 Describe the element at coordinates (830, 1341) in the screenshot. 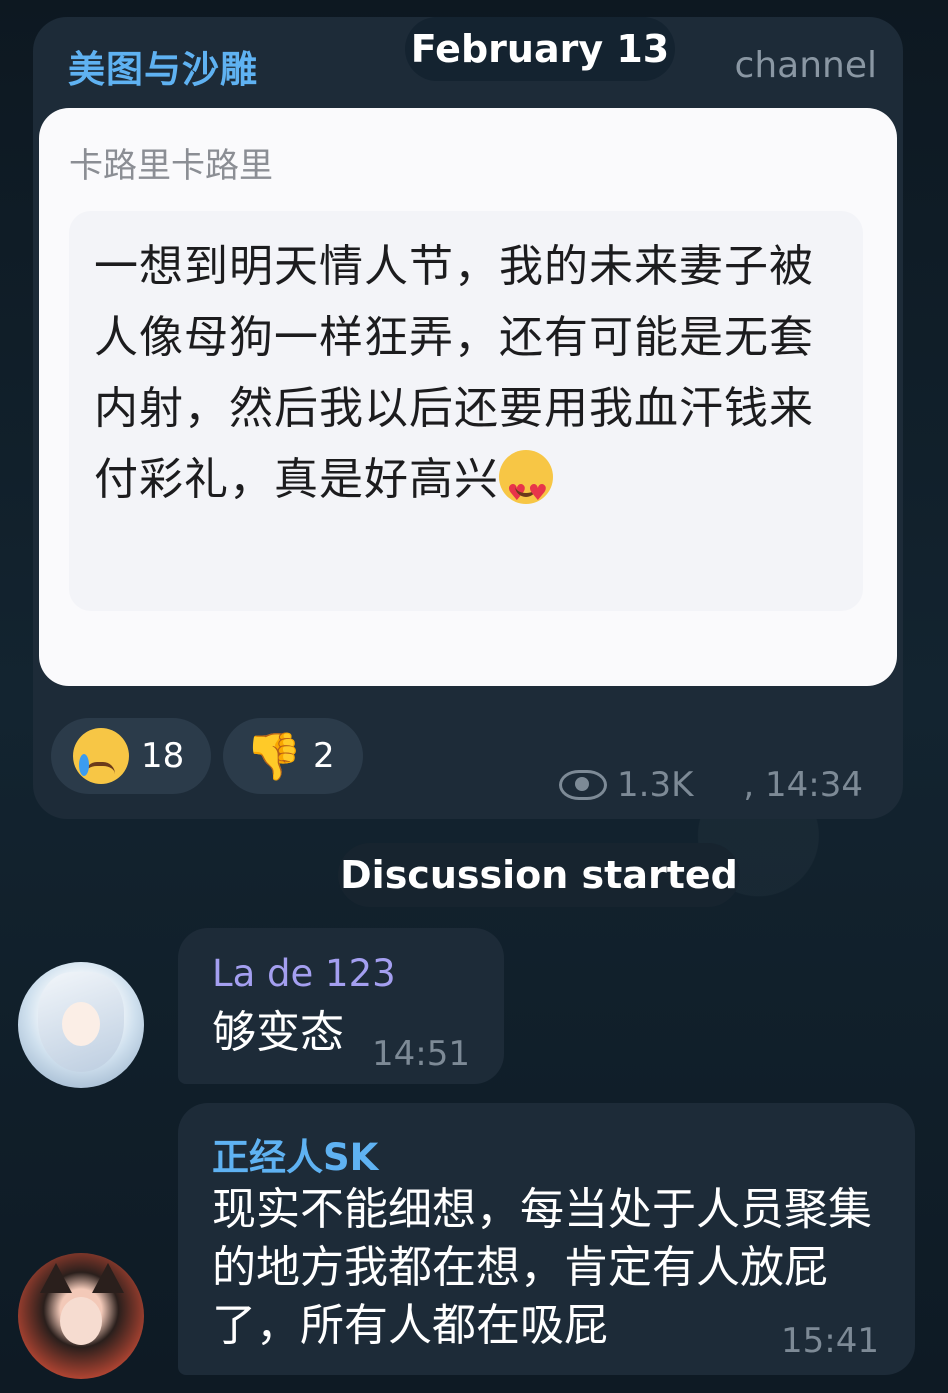

I see `message-time: 15:41` at that location.